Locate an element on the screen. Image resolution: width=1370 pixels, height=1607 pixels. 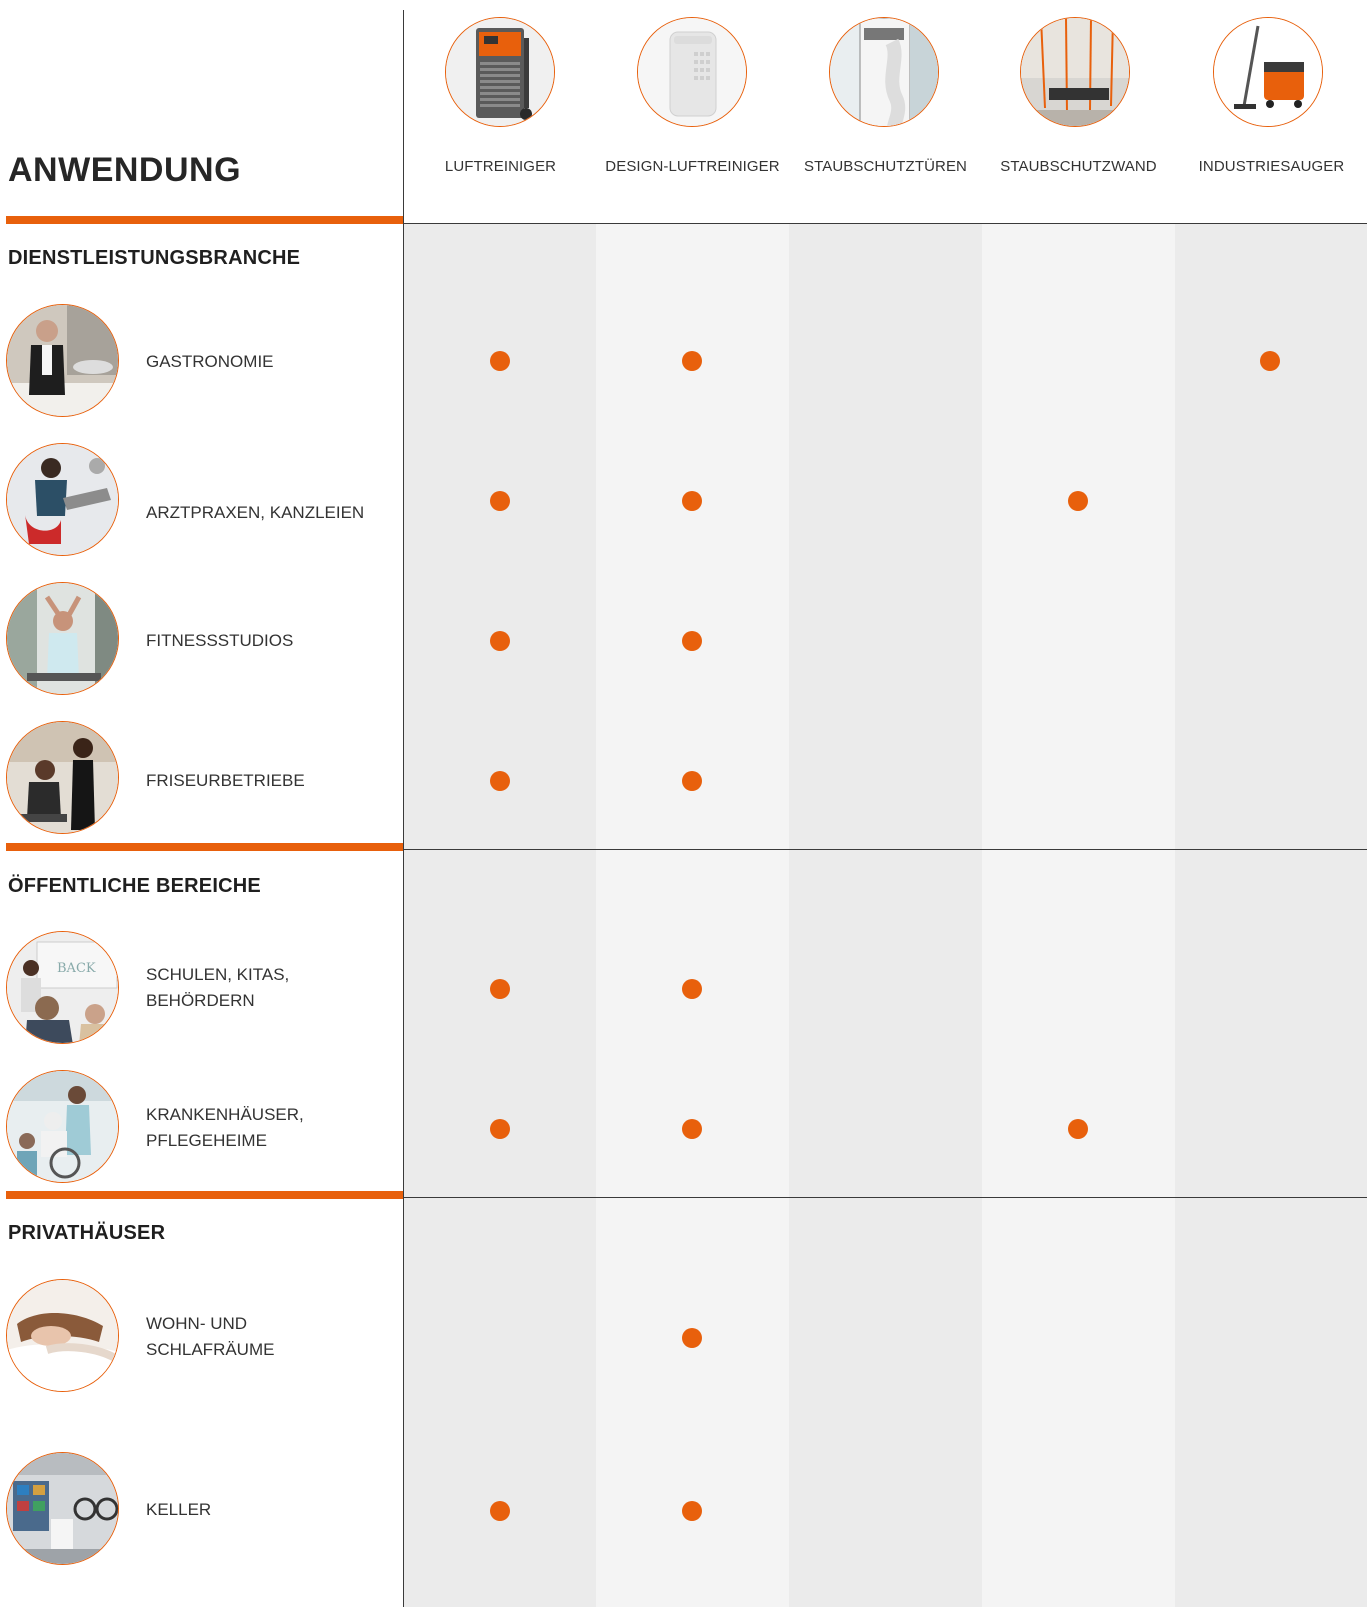
basement-photo is located at coordinates (62, 1508).